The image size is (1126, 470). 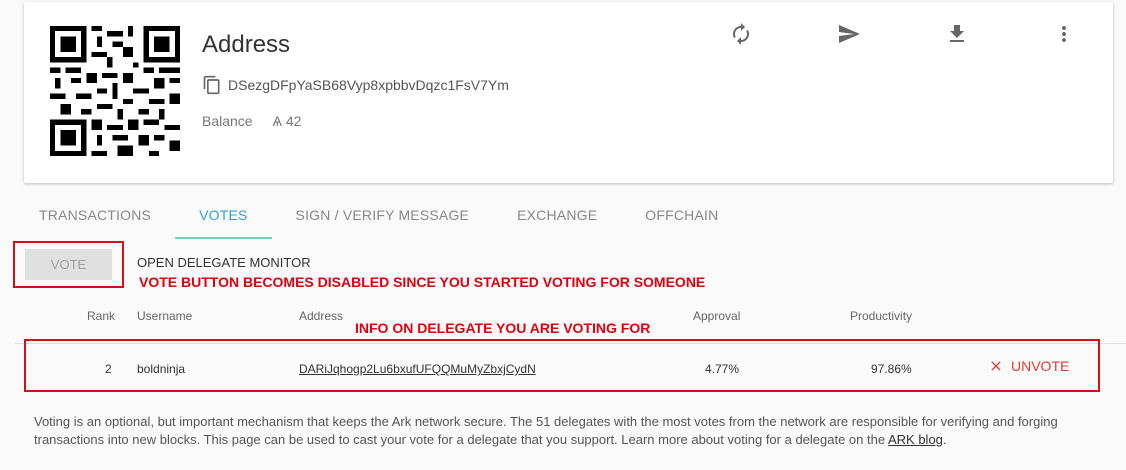 I want to click on column-header-username: Username, so click(x=165, y=316).